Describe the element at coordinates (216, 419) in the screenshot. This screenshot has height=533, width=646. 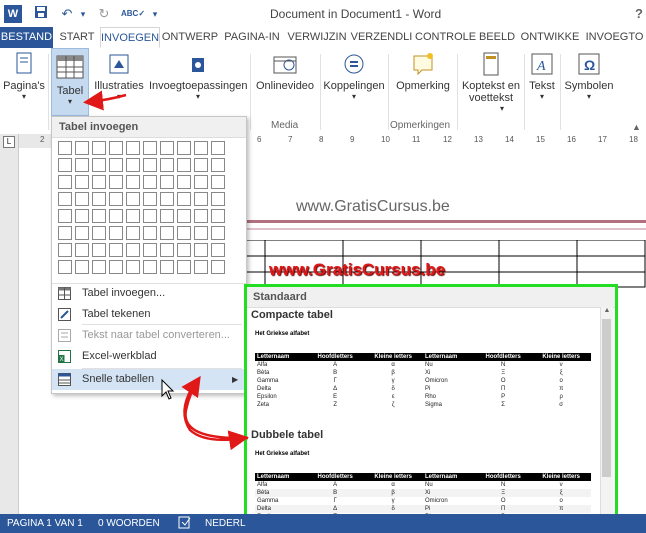
I see `arrow-to-double-table` at that location.